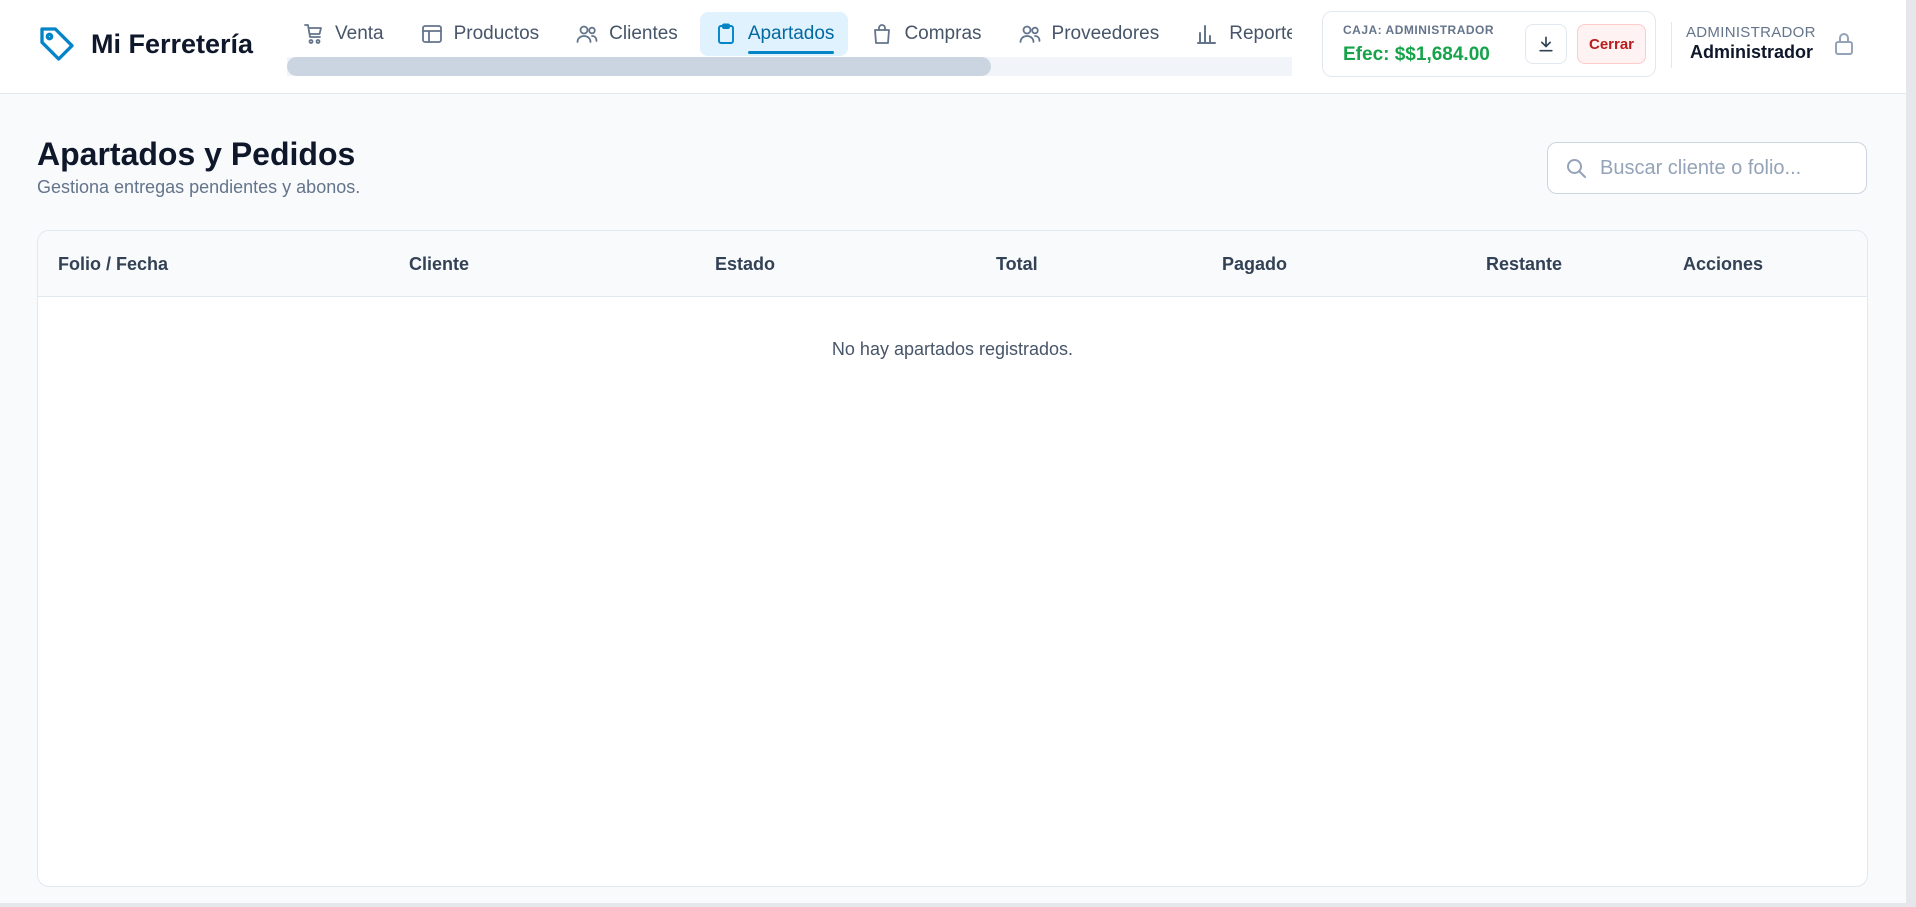  Describe the element at coordinates (1725, 168) in the screenshot. I see `search-input` at that location.